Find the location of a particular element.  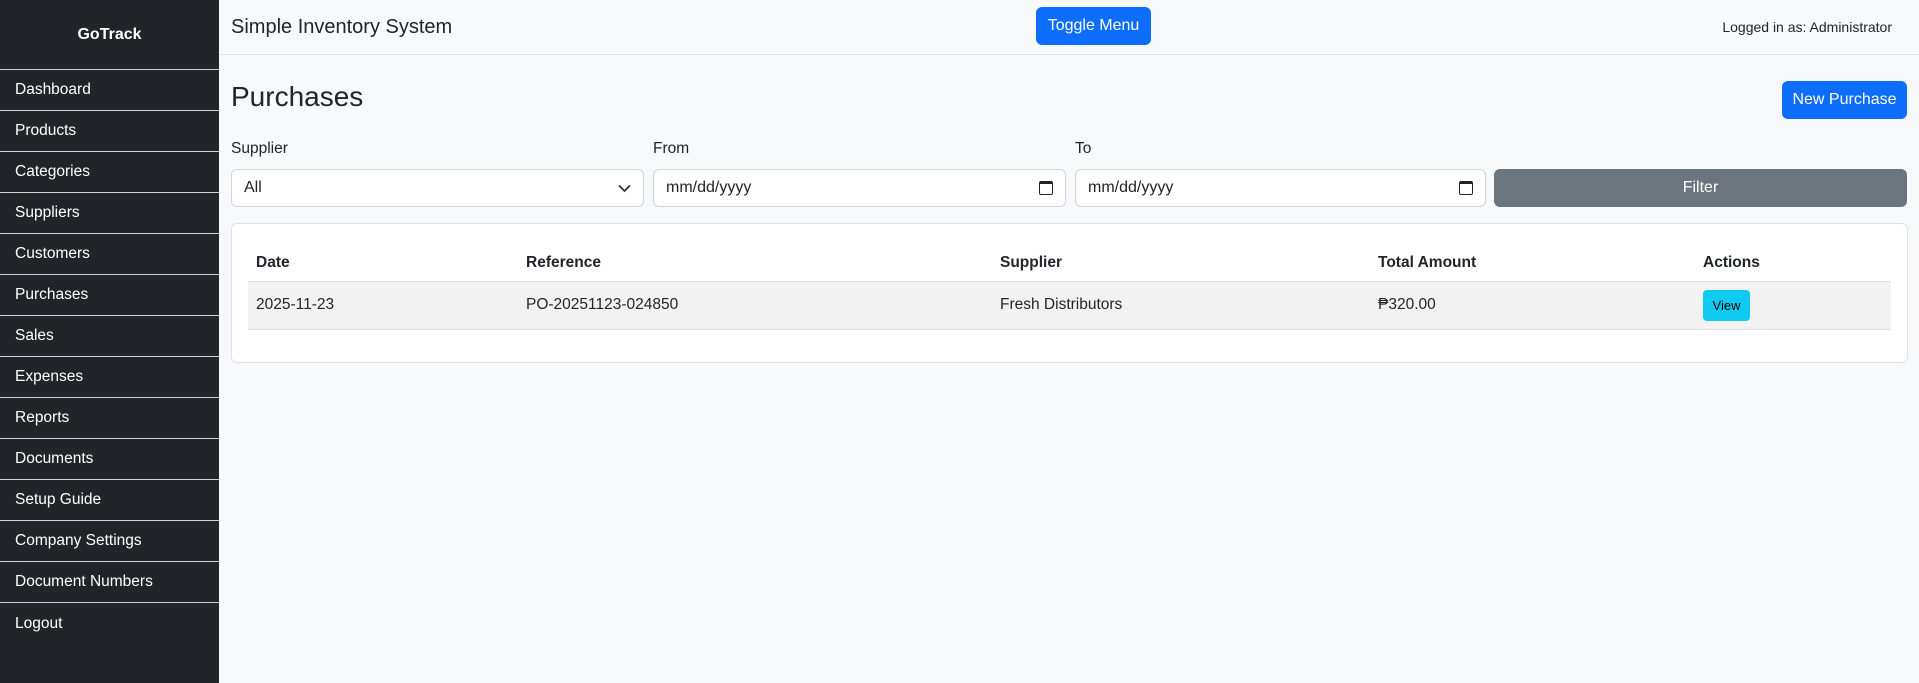

column-header-supplier: Supplier is located at coordinates (1181, 261).